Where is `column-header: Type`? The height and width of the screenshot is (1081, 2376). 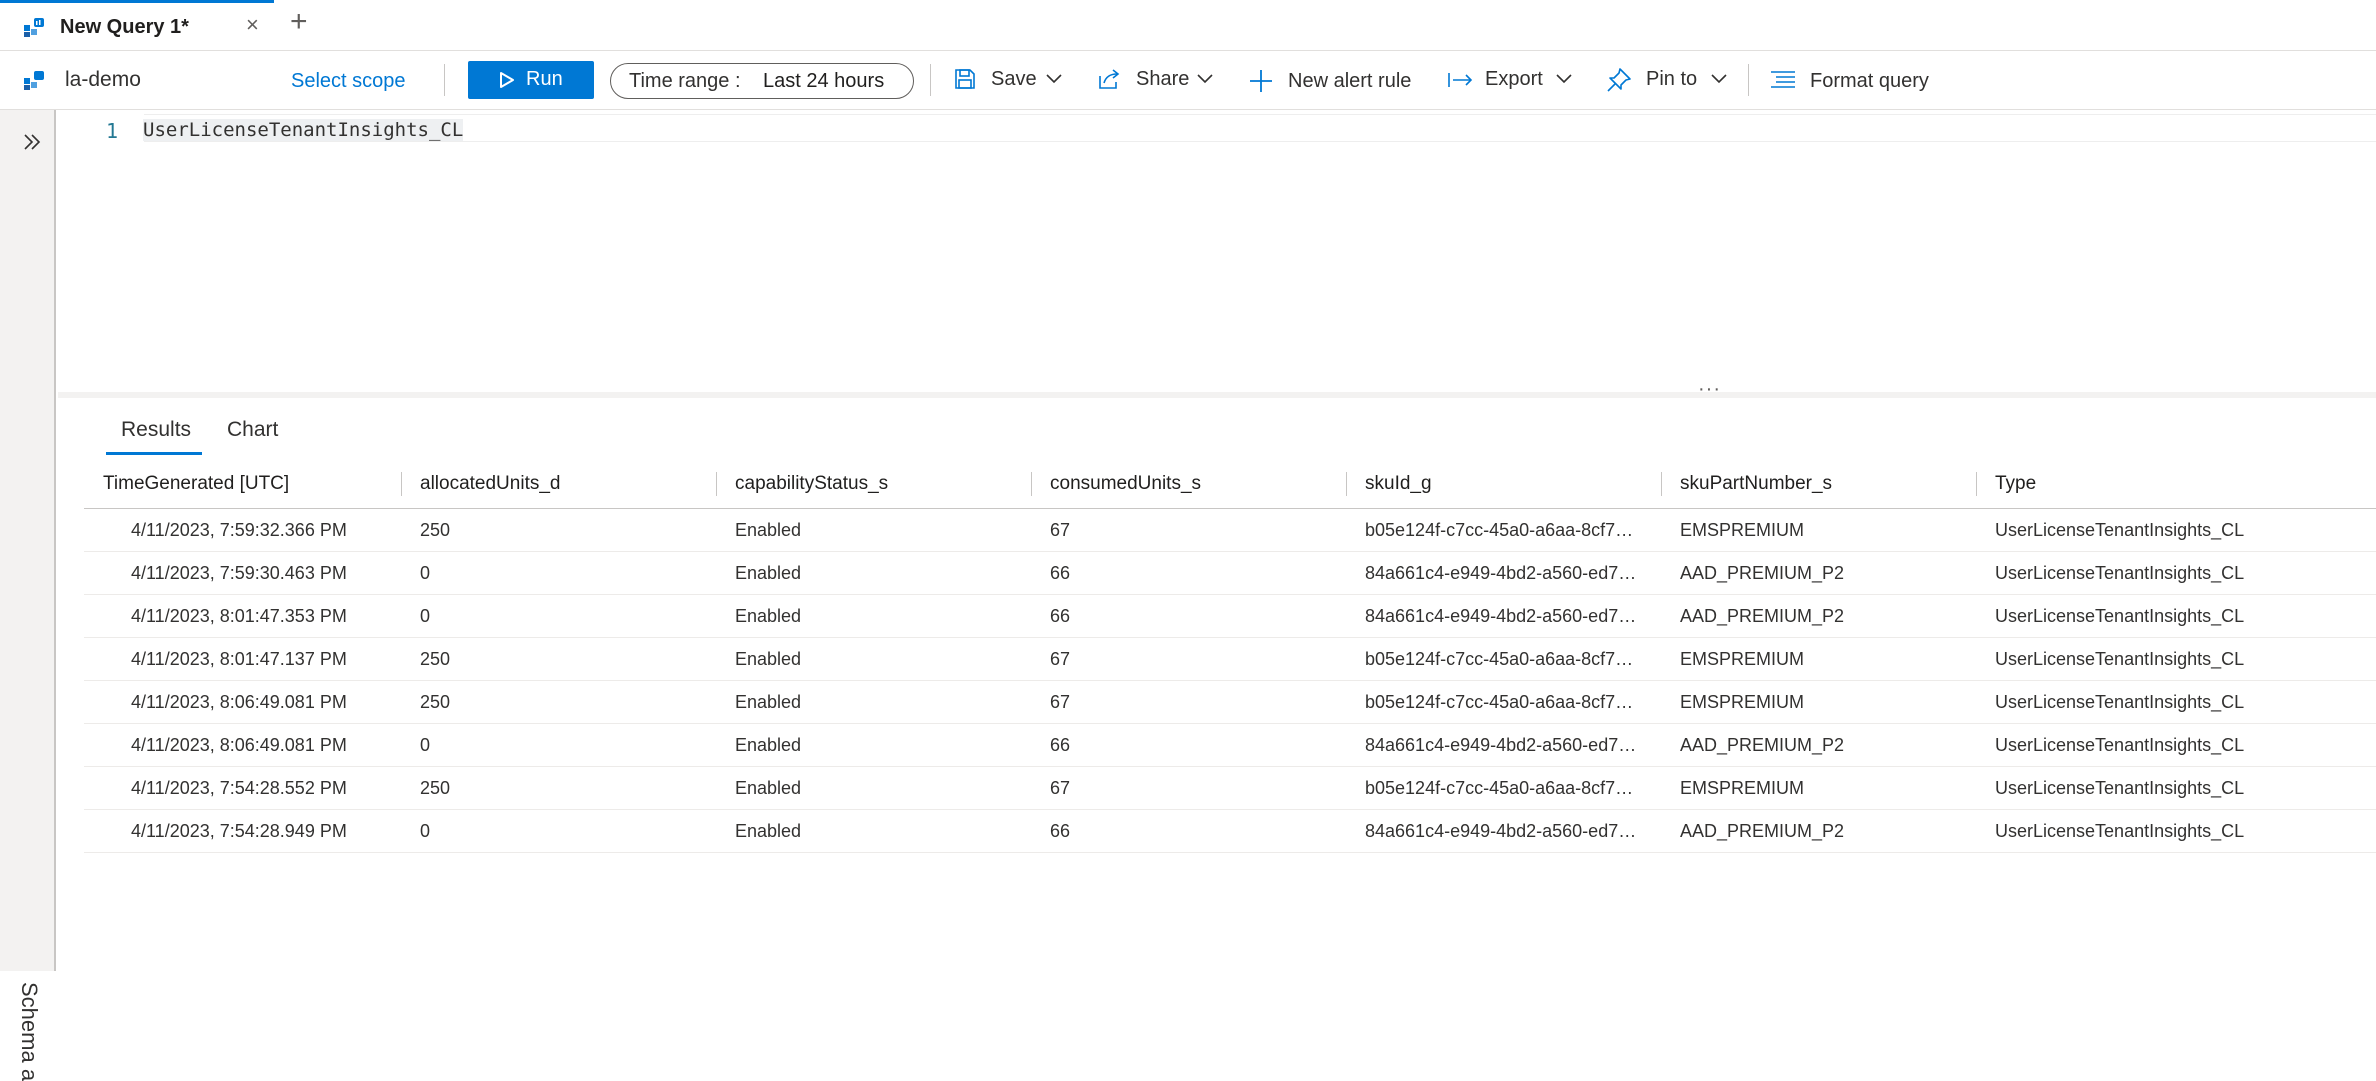 column-header: Type is located at coordinates (2176, 484).